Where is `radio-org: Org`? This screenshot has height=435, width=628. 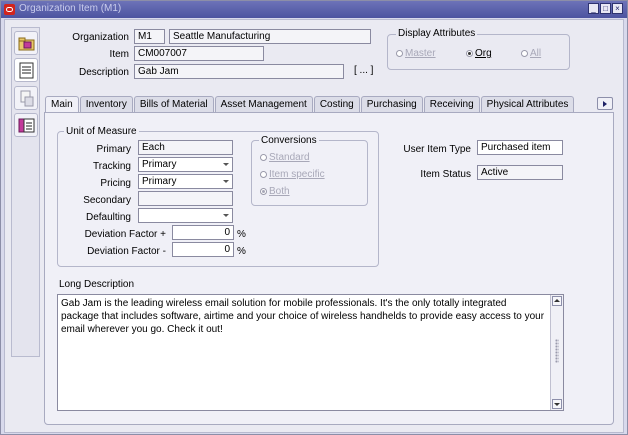 radio-org: Org is located at coordinates (479, 53).